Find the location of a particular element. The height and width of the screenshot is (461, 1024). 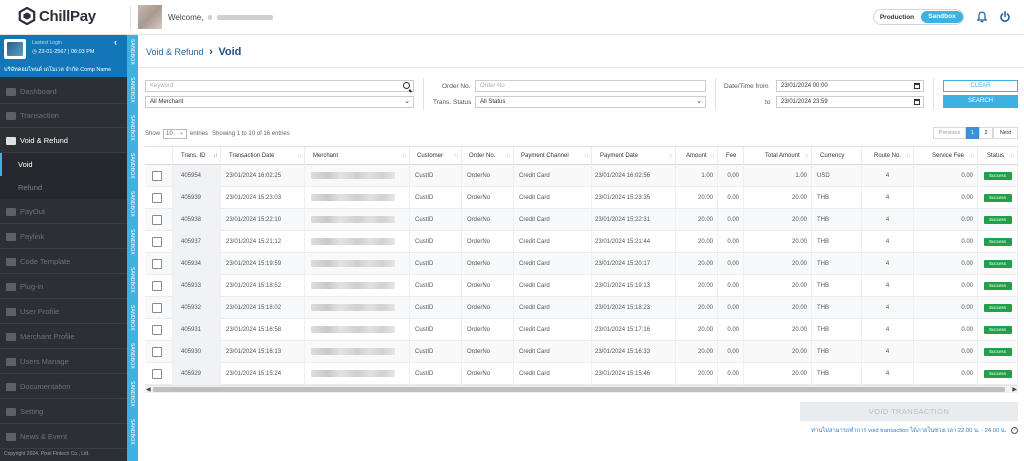

scroll-left-icon: ◀ is located at coordinates (148, 390).